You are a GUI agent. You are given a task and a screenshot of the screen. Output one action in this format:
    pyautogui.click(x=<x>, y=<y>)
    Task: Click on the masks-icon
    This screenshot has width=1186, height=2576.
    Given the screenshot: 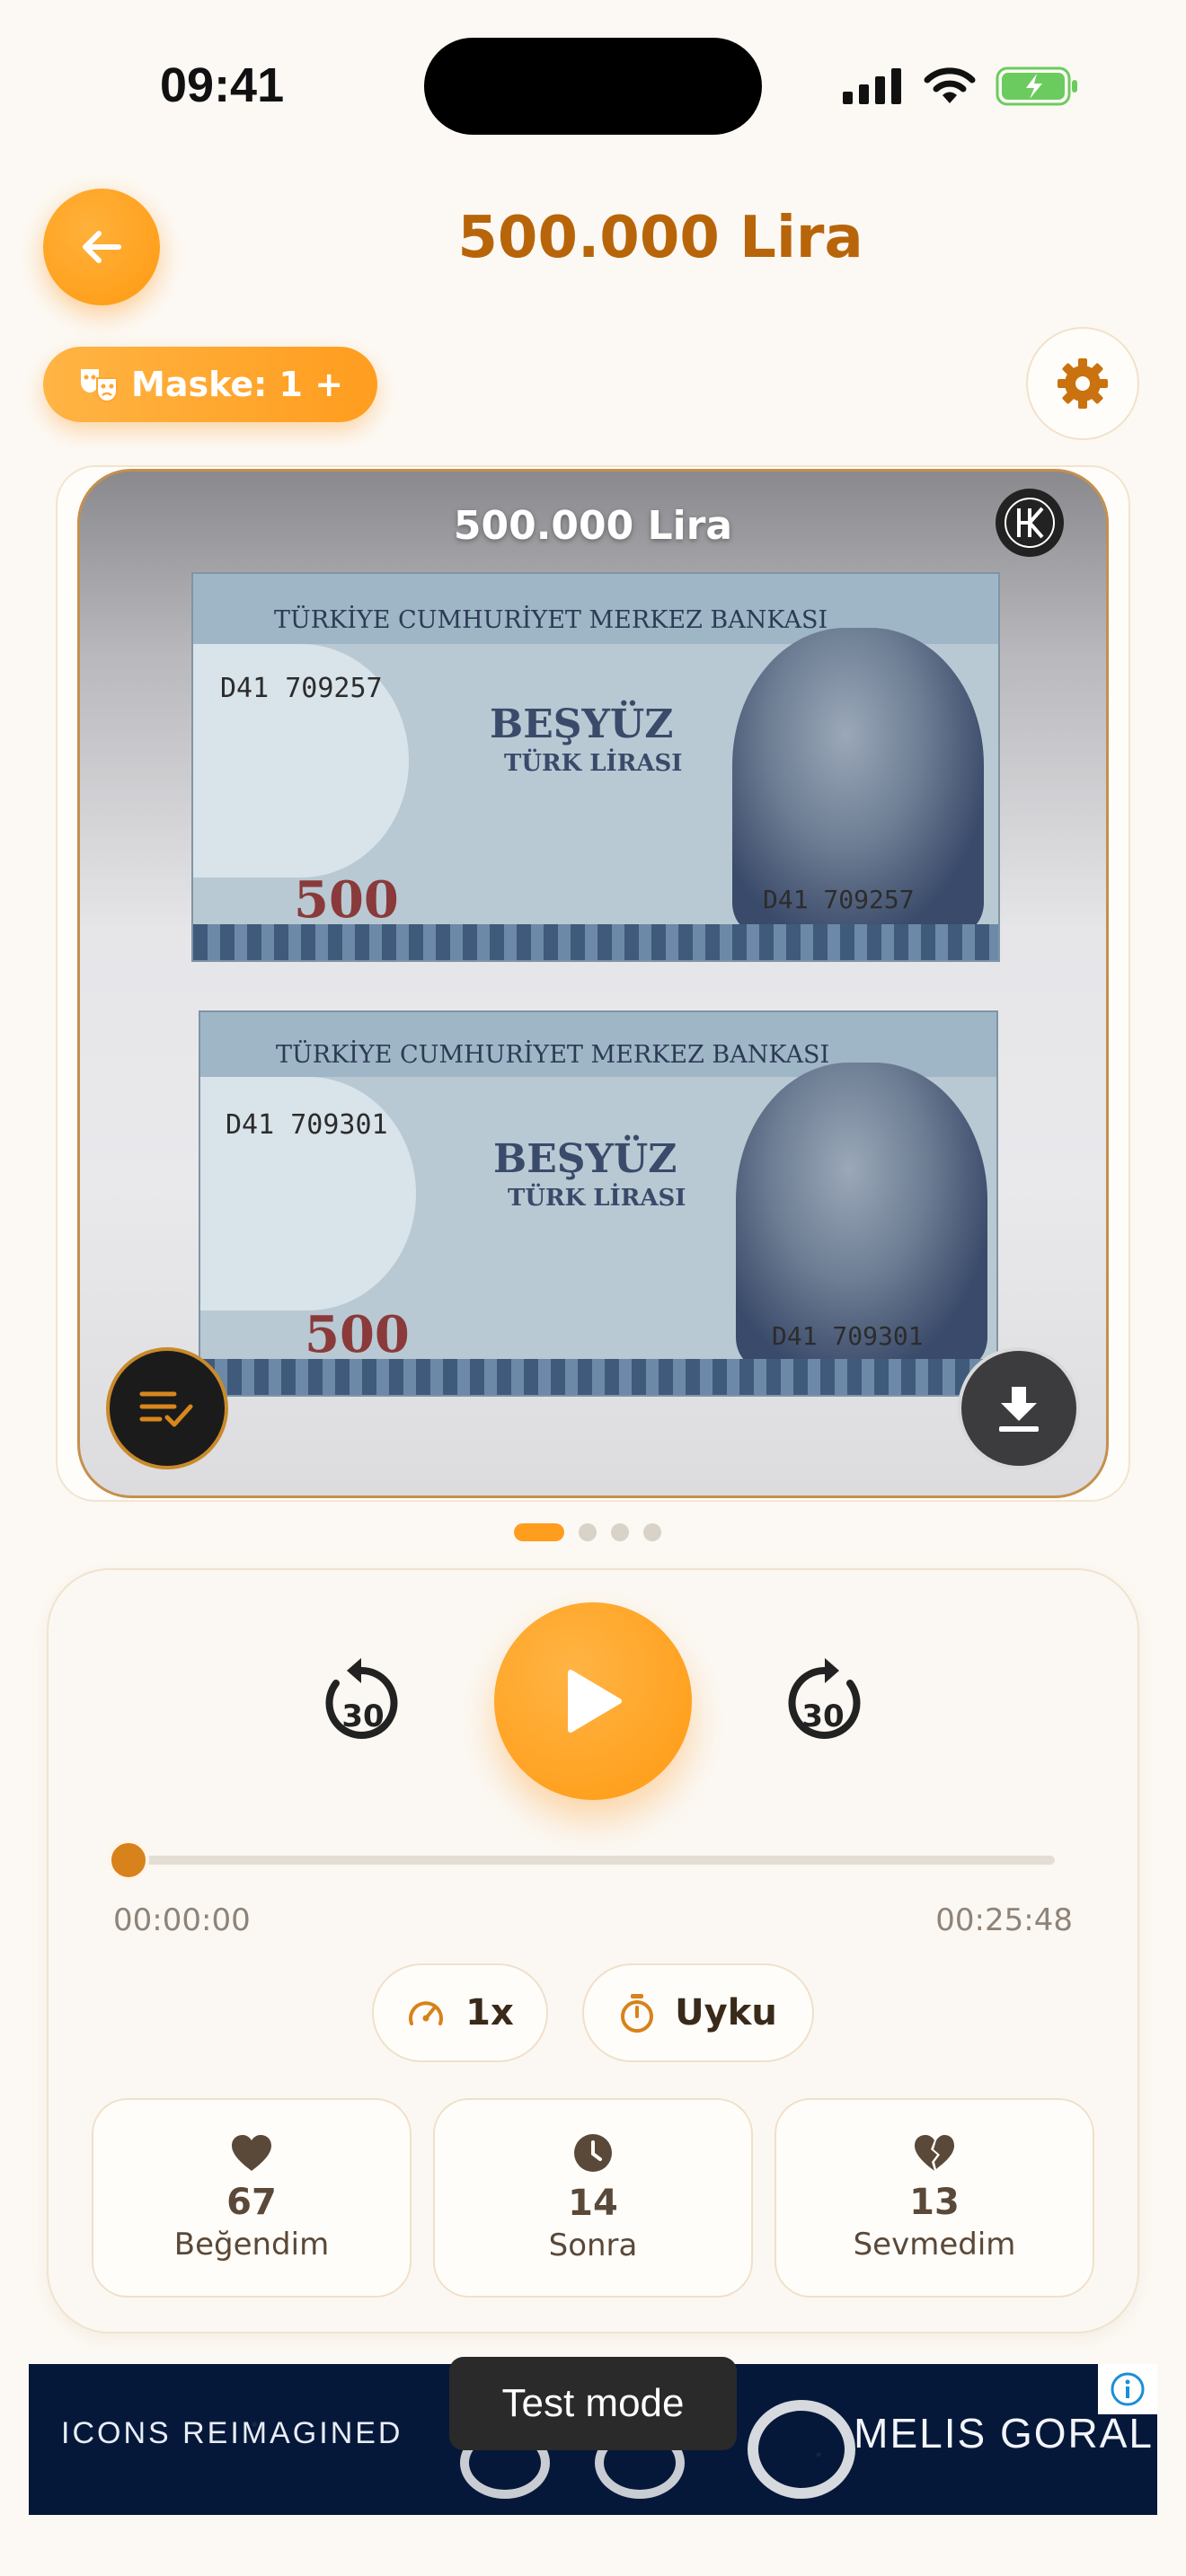 What is the action you would take?
    pyautogui.click(x=99, y=386)
    